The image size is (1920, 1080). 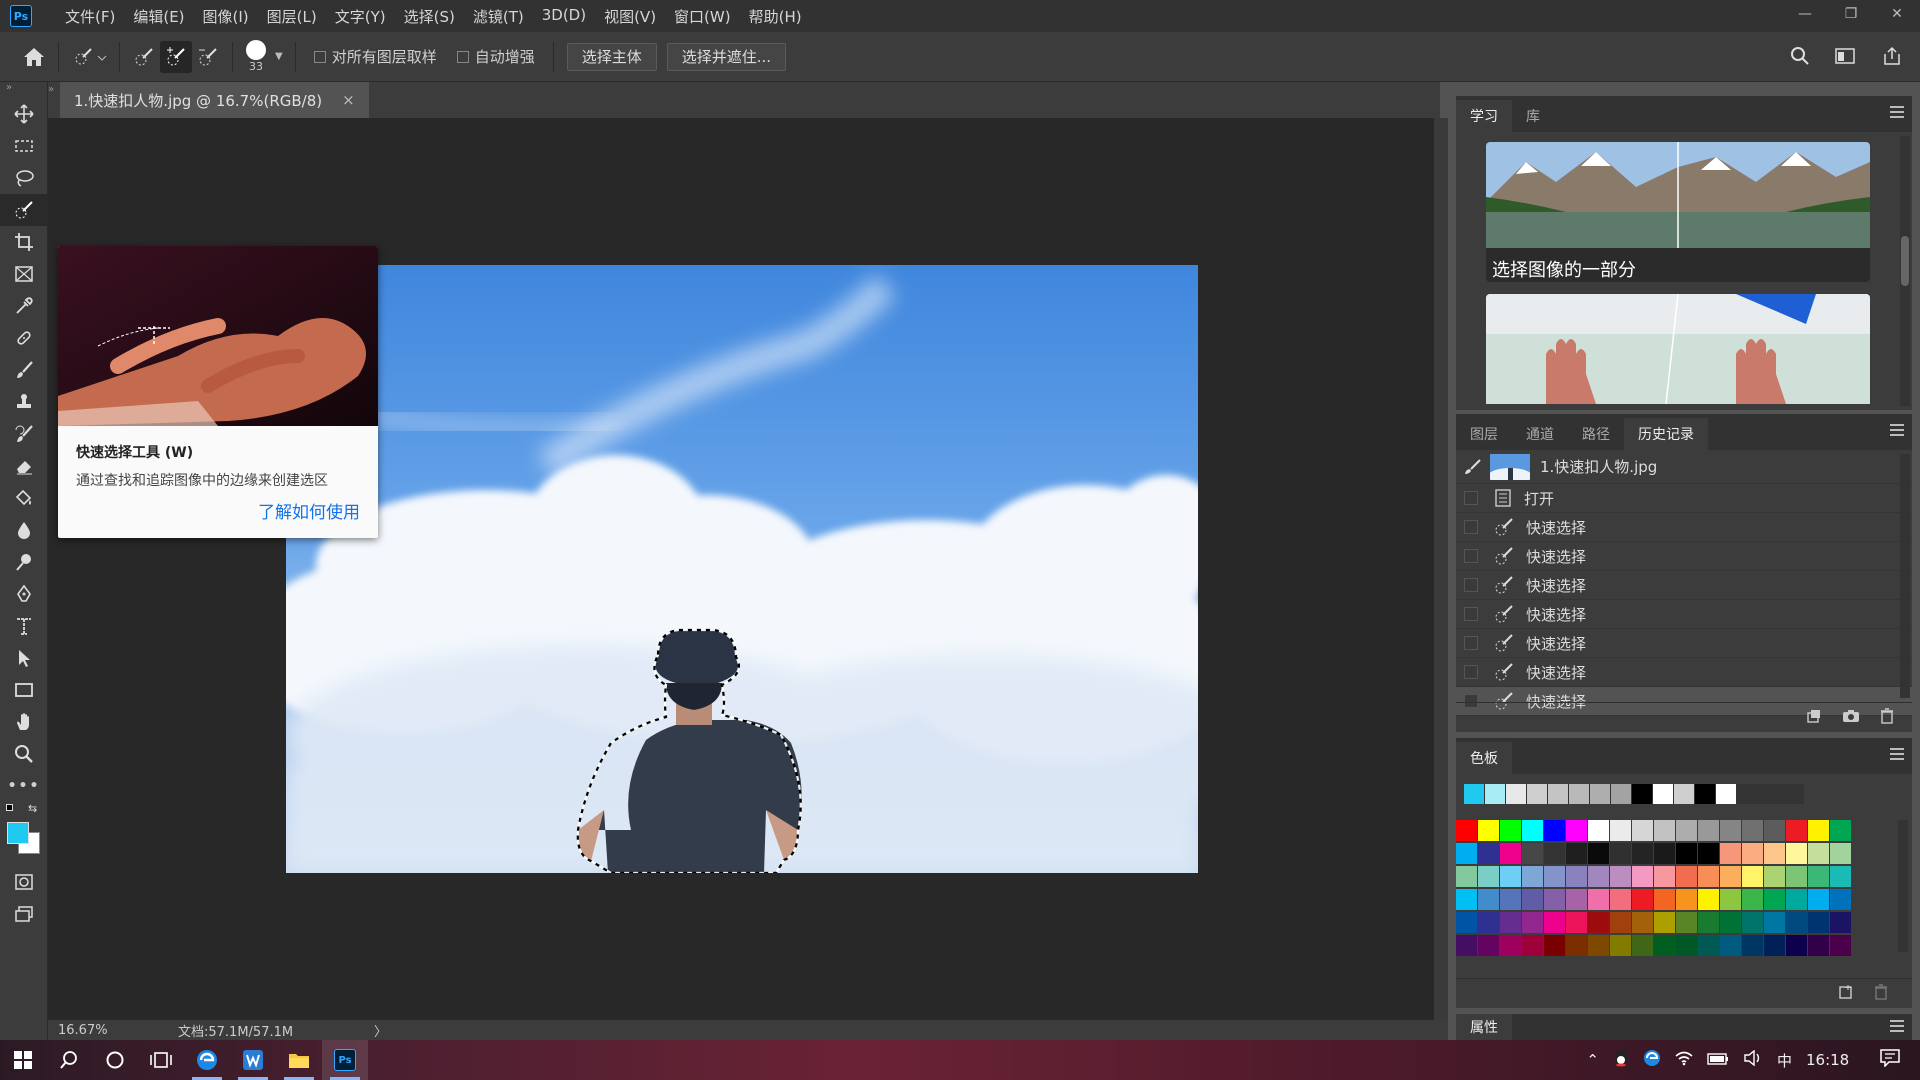 What do you see at coordinates (1684, 498) in the screenshot?
I see `history-state-row: 打开` at bounding box center [1684, 498].